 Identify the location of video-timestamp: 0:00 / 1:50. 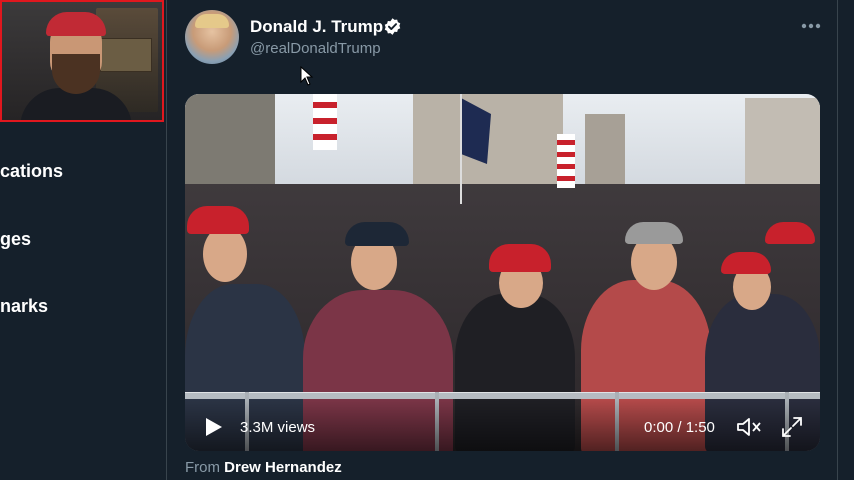
(679, 427).